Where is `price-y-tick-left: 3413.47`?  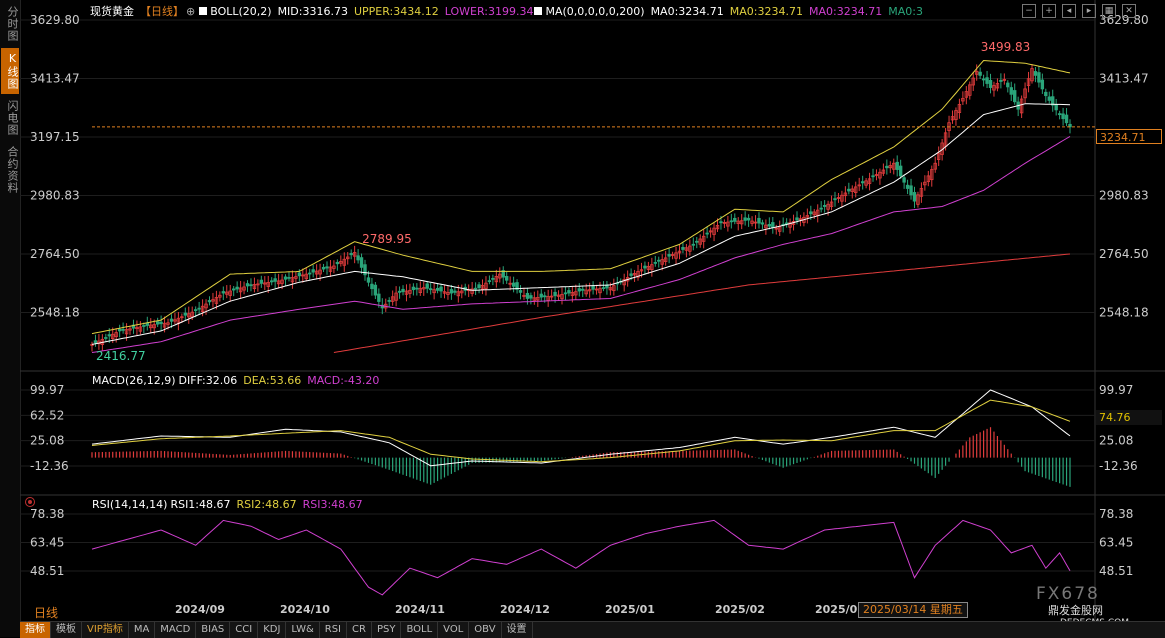
price-y-tick-left: 3413.47 is located at coordinates (55, 78).